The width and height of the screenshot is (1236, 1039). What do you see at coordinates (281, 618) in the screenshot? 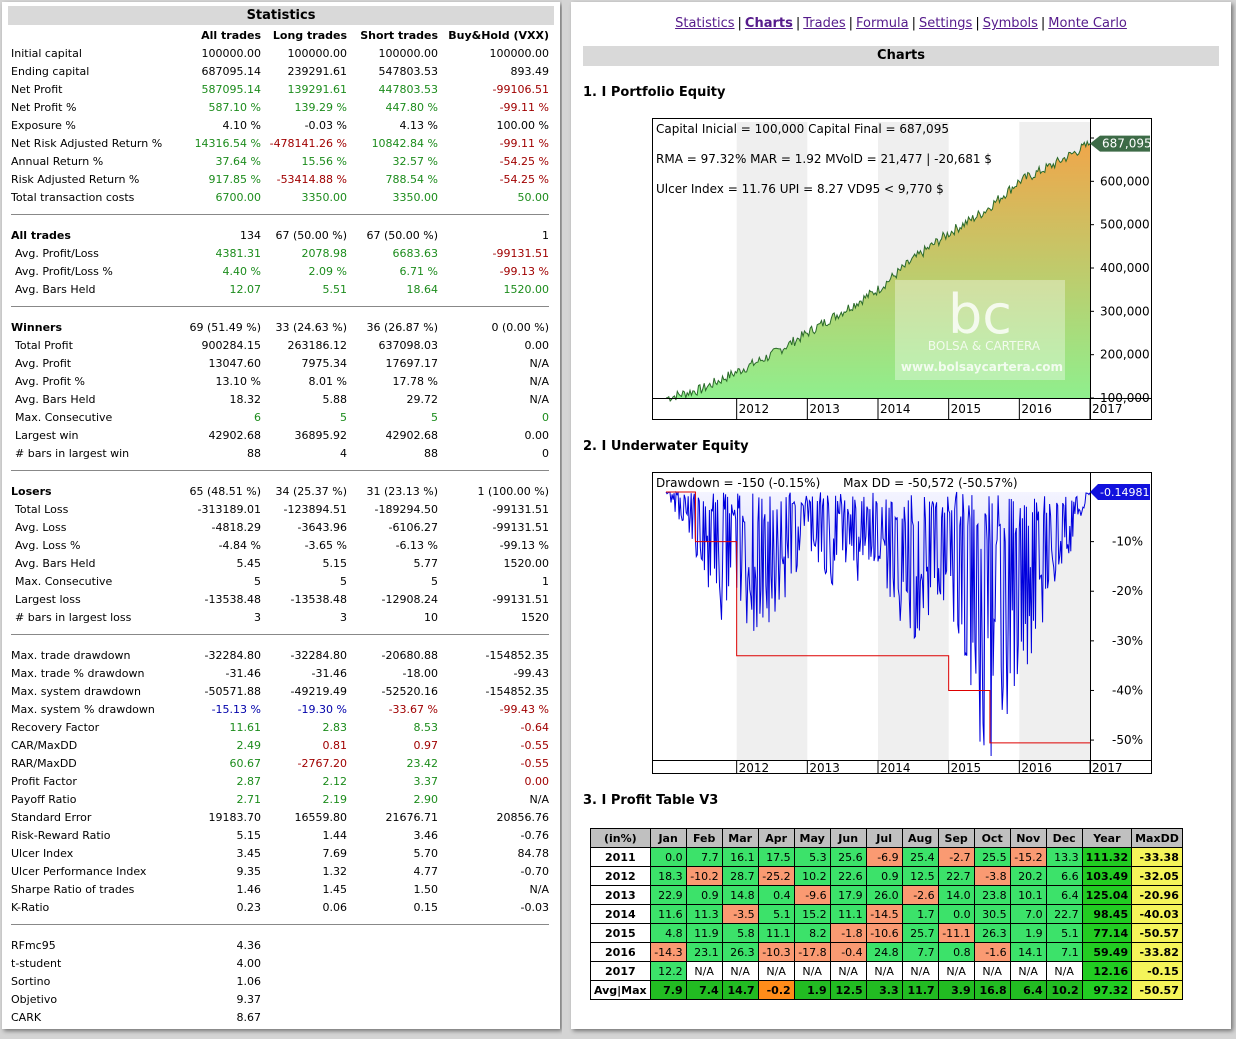
I see `stat-row: # bars in largest loss 3 3 10 1520` at bounding box center [281, 618].